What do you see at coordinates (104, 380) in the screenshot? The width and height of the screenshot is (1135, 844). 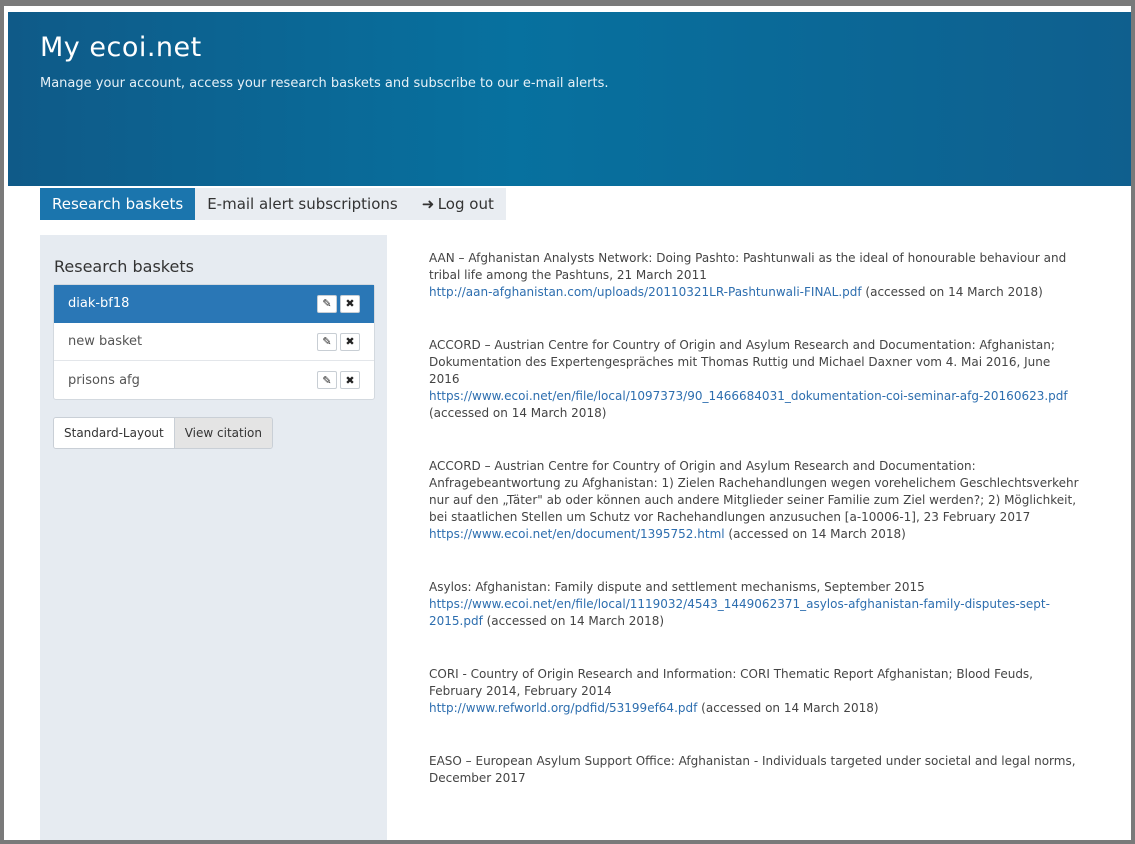 I see `basket-name: prisons afg` at bounding box center [104, 380].